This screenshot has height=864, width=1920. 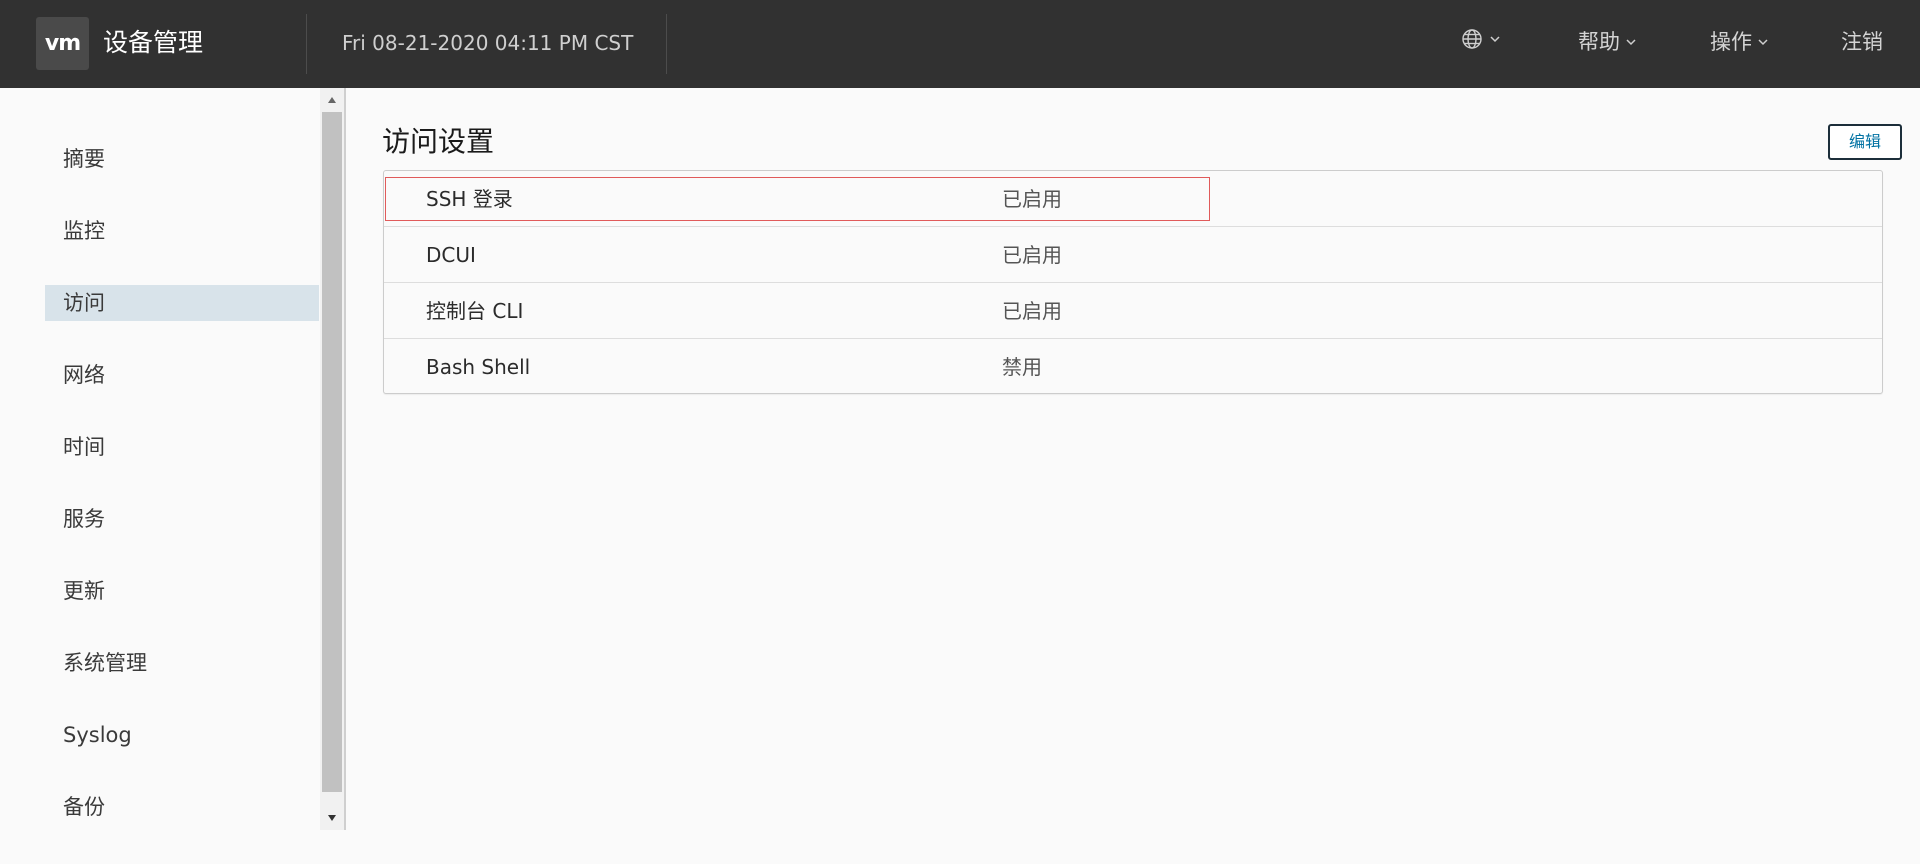 What do you see at coordinates (332, 818) in the screenshot?
I see `scroll-down-arrow-icon` at bounding box center [332, 818].